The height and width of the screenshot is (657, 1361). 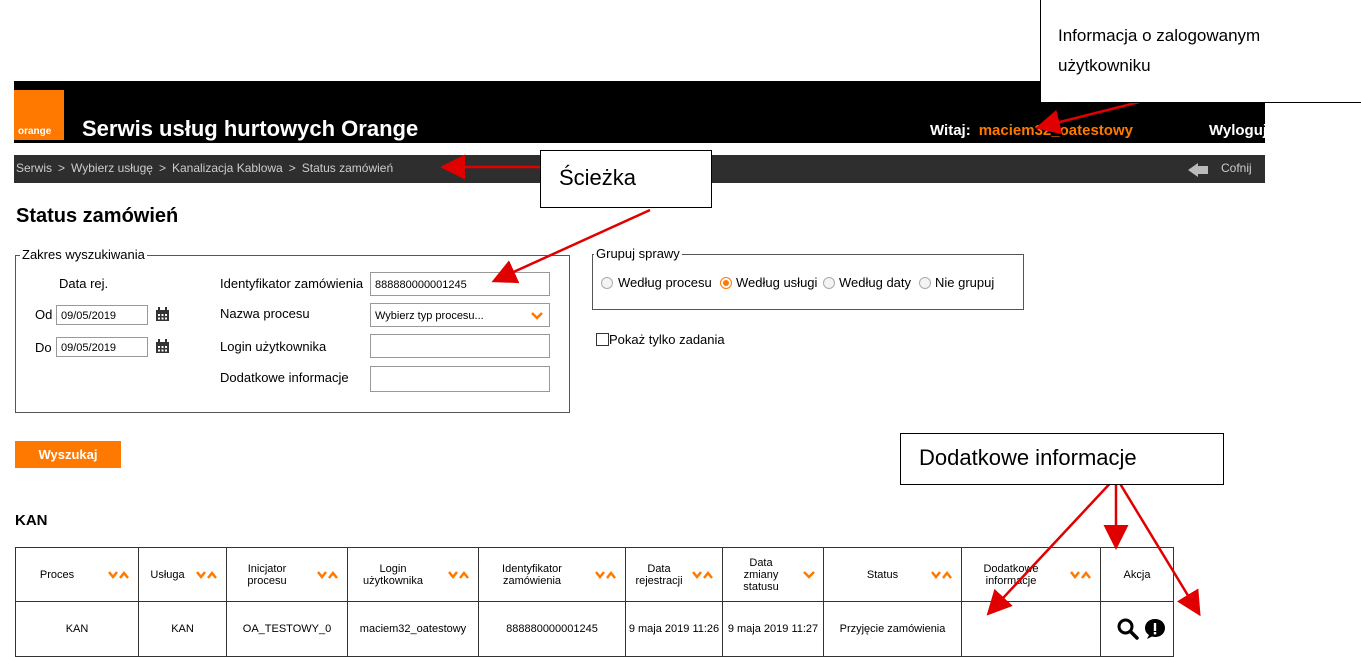 I want to click on header-label: Data rejestracji, so click(x=659, y=574).